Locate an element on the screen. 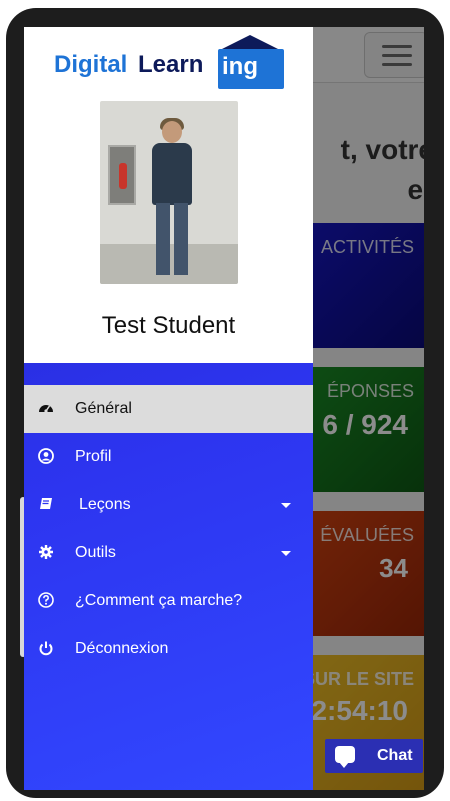 The image size is (450, 801). person-body is located at coordinates (172, 174).